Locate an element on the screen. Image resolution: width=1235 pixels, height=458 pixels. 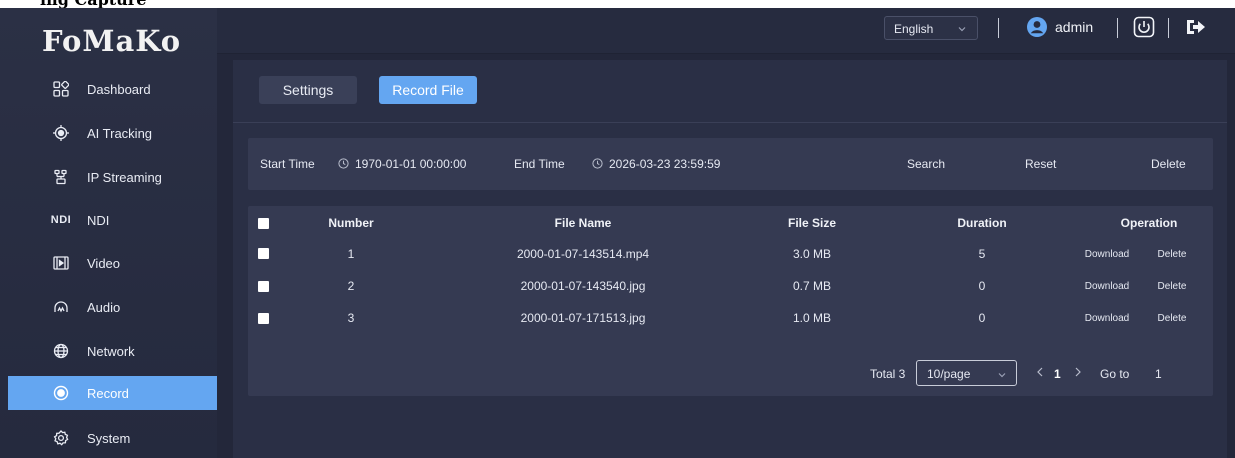
goto-input: 1 is located at coordinates (1158, 374).